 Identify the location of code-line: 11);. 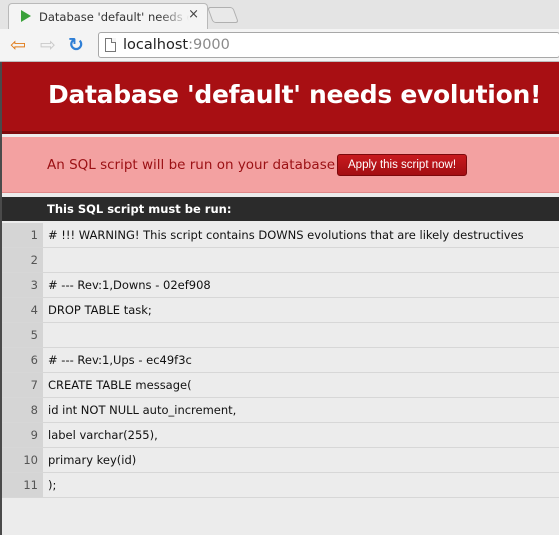
(280, 485).